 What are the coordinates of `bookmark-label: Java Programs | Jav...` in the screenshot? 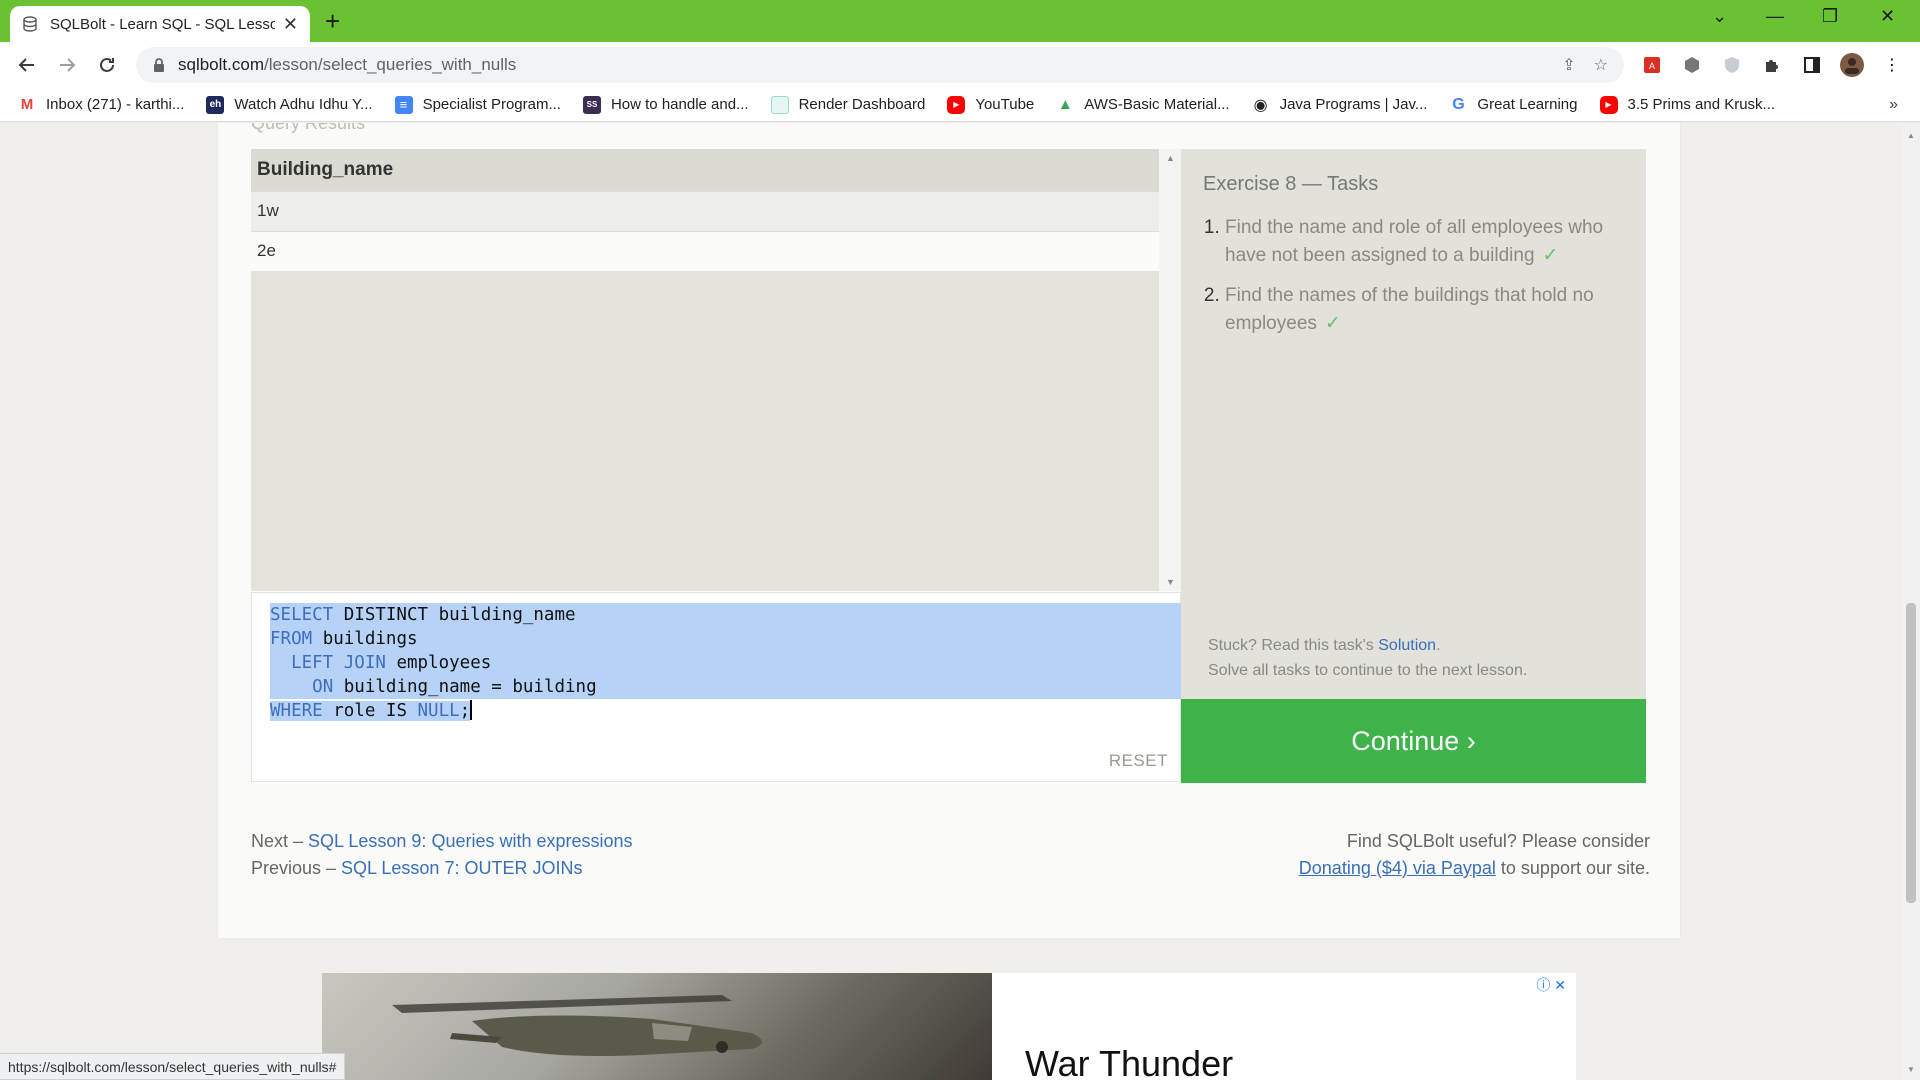 It's located at (1353, 104).